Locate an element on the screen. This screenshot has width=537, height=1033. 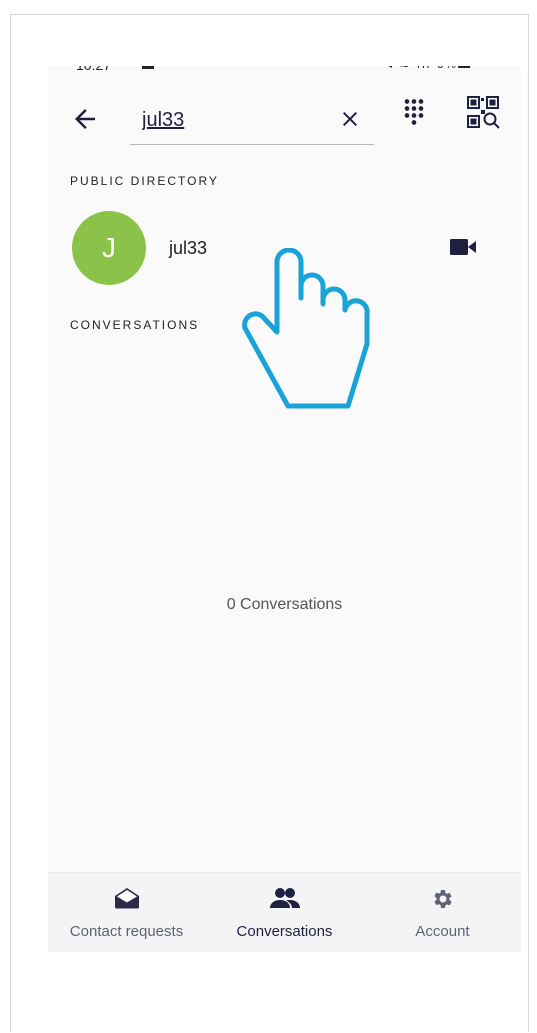
search-toolbar is located at coordinates (284, 116).